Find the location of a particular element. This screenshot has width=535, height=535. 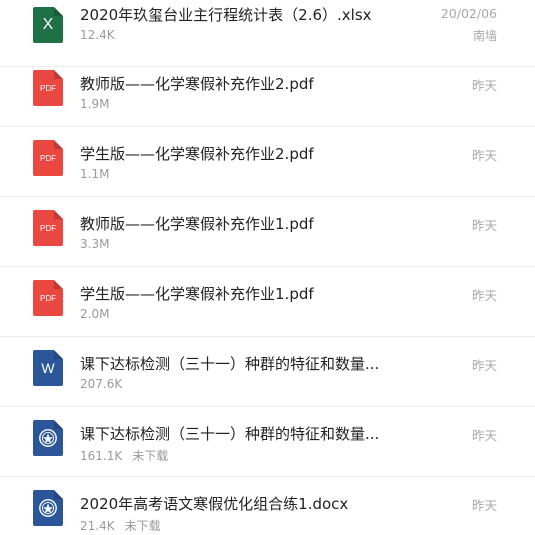

file-size: 1.1M is located at coordinates (95, 174).